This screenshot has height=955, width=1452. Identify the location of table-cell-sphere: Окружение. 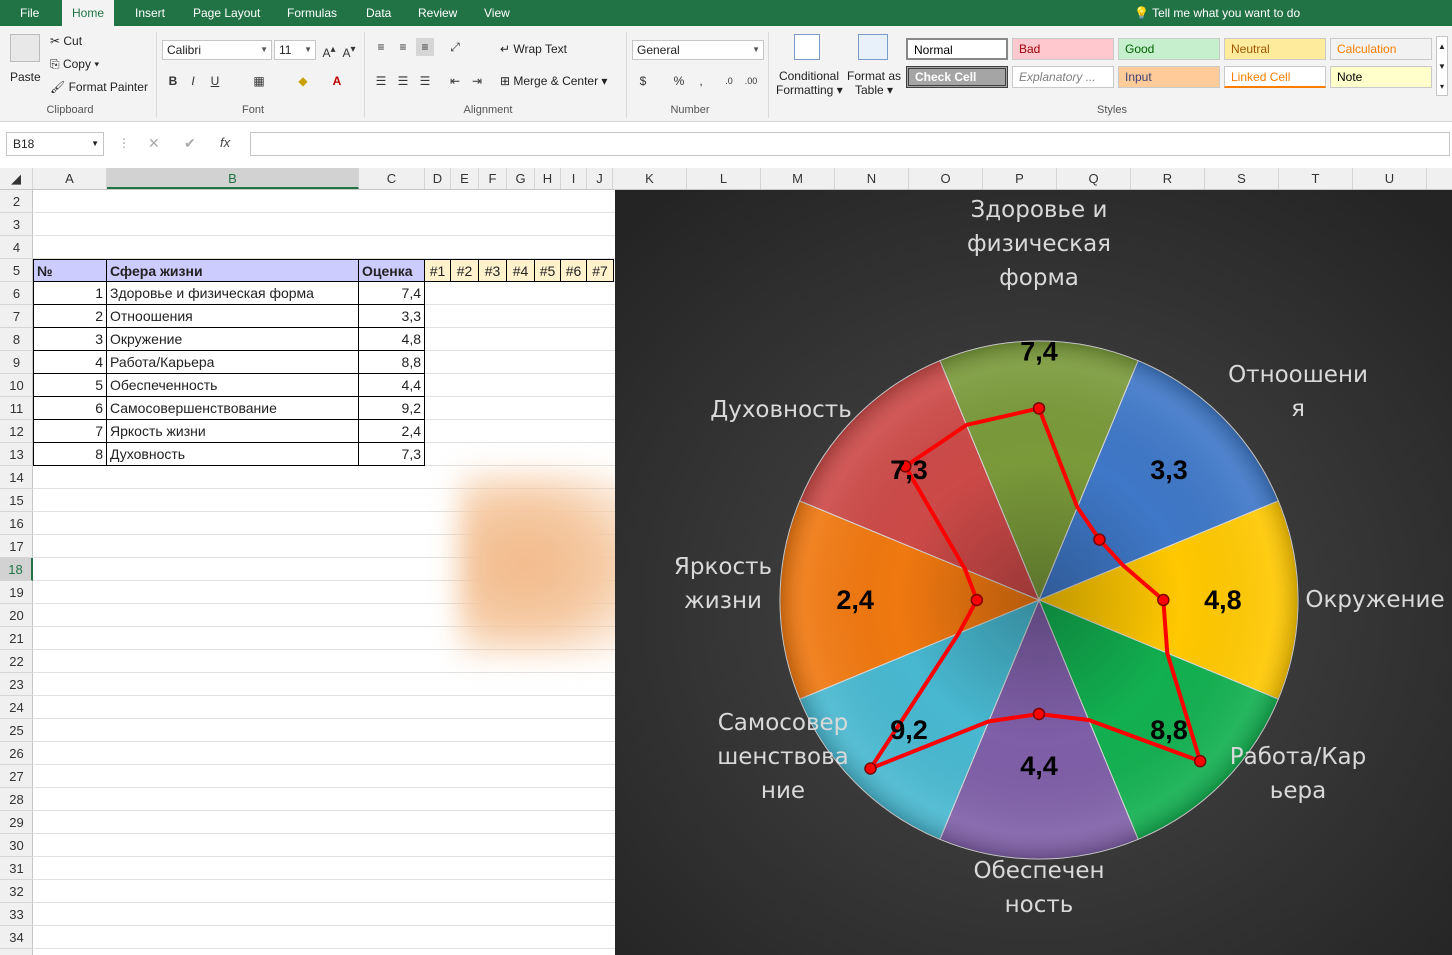
(233, 339).